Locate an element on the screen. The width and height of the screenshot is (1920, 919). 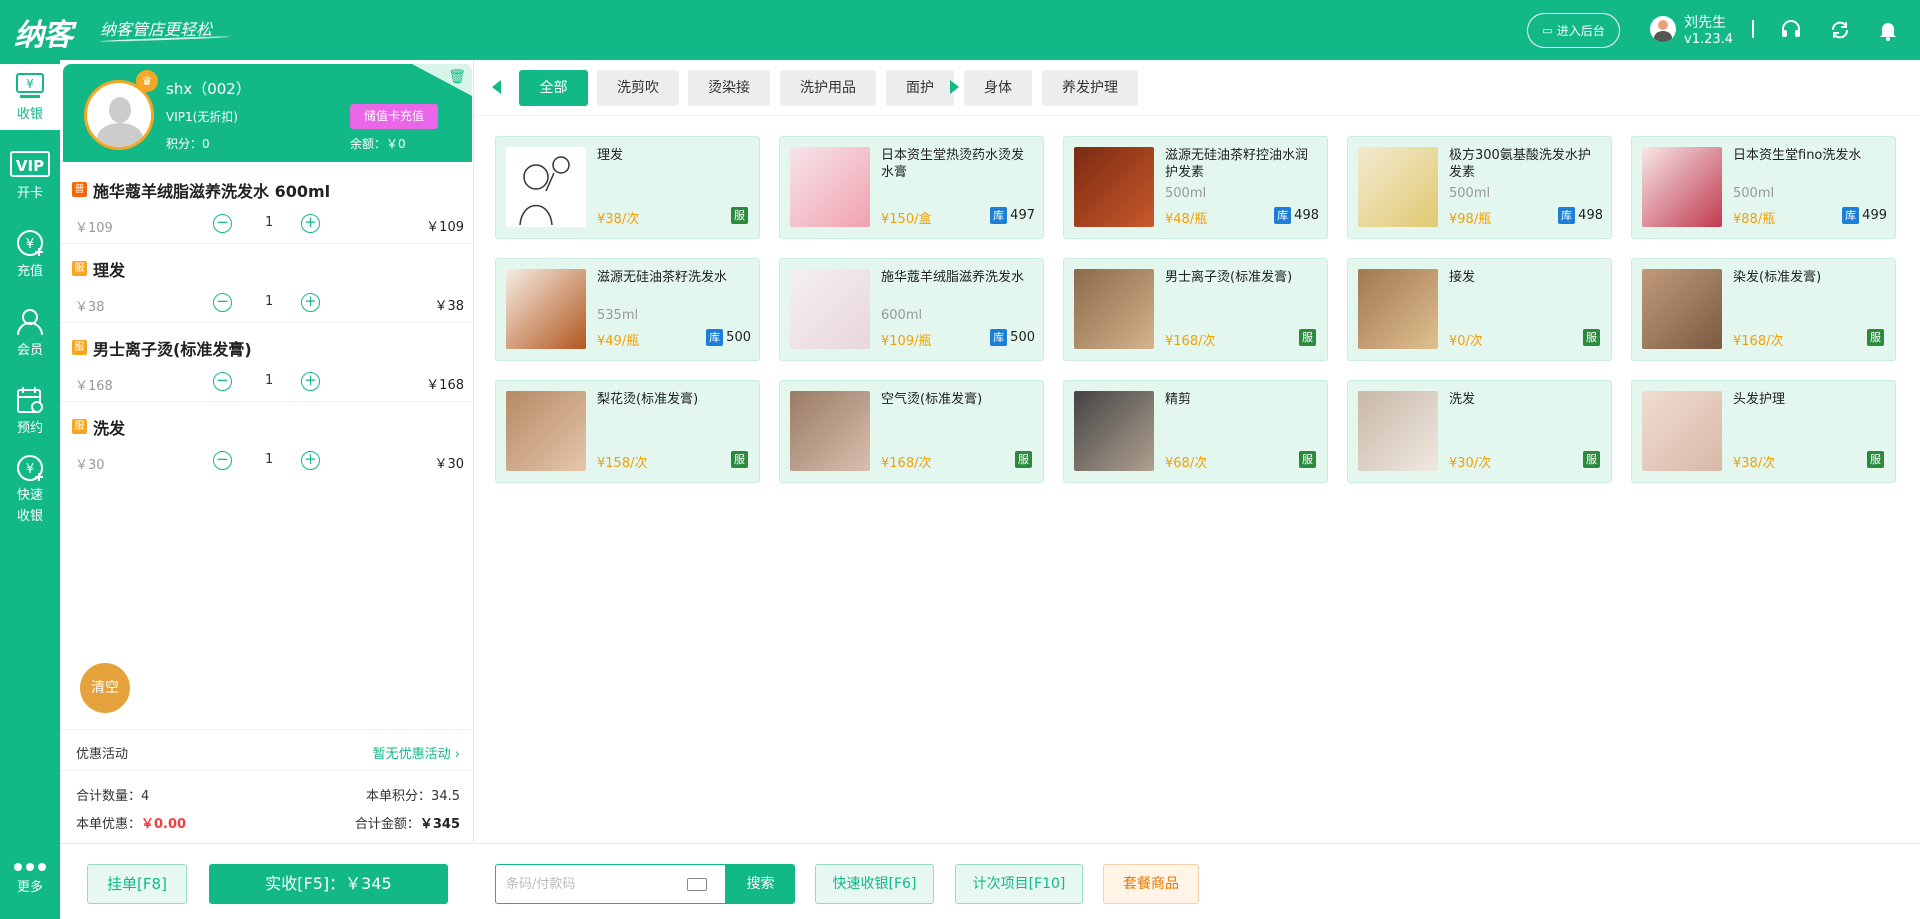
product-price: ¥49/瓶 is located at coordinates (618, 341).